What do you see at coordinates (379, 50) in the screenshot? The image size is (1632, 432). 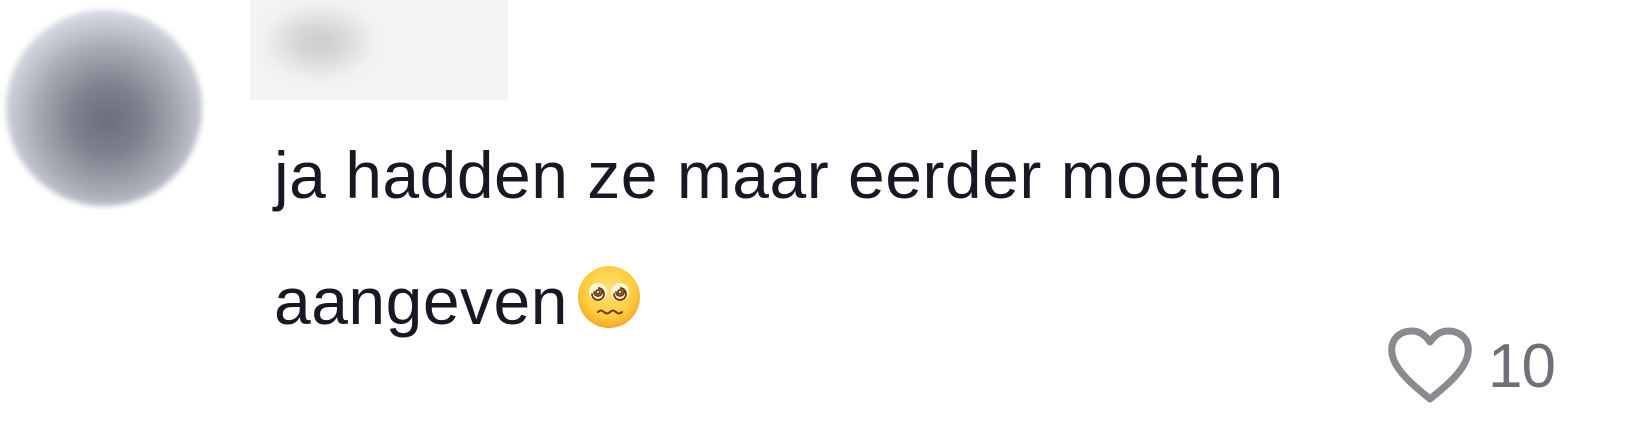 I see `username-blurred` at bounding box center [379, 50].